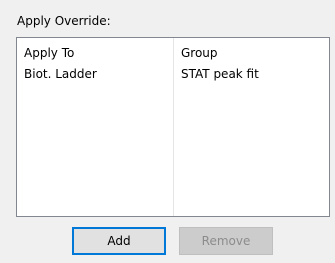 The height and width of the screenshot is (263, 335). What do you see at coordinates (119, 241) in the screenshot?
I see `add-button: Add` at bounding box center [119, 241].